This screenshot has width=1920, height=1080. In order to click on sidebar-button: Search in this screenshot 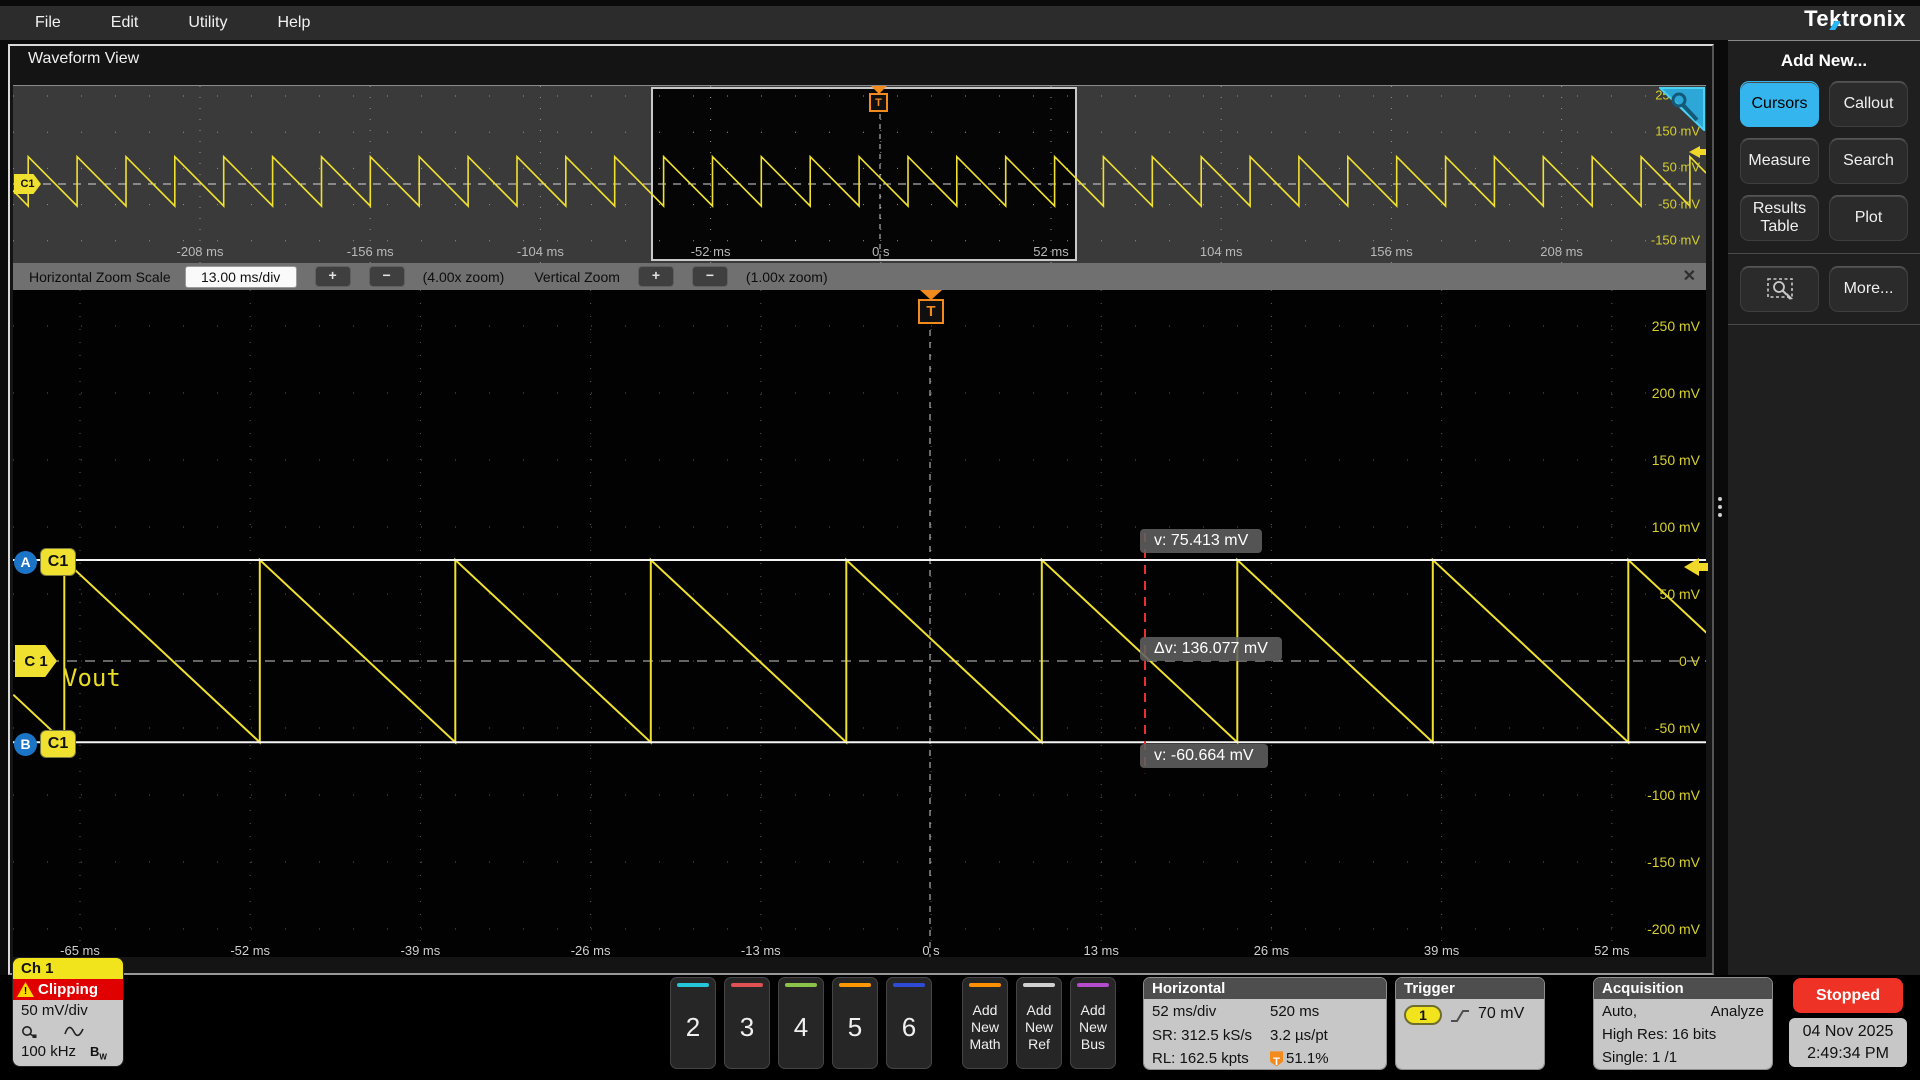, I will do `click(1868, 161)`.